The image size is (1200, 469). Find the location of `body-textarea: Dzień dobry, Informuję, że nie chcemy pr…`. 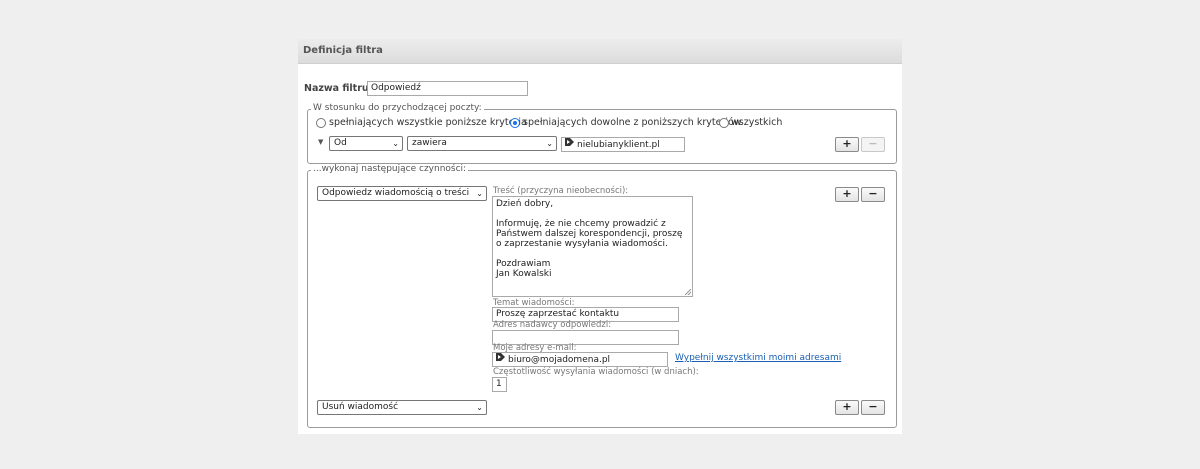

body-textarea: Dzień dobry, Informuję, że nie chcemy pr… is located at coordinates (592, 246).